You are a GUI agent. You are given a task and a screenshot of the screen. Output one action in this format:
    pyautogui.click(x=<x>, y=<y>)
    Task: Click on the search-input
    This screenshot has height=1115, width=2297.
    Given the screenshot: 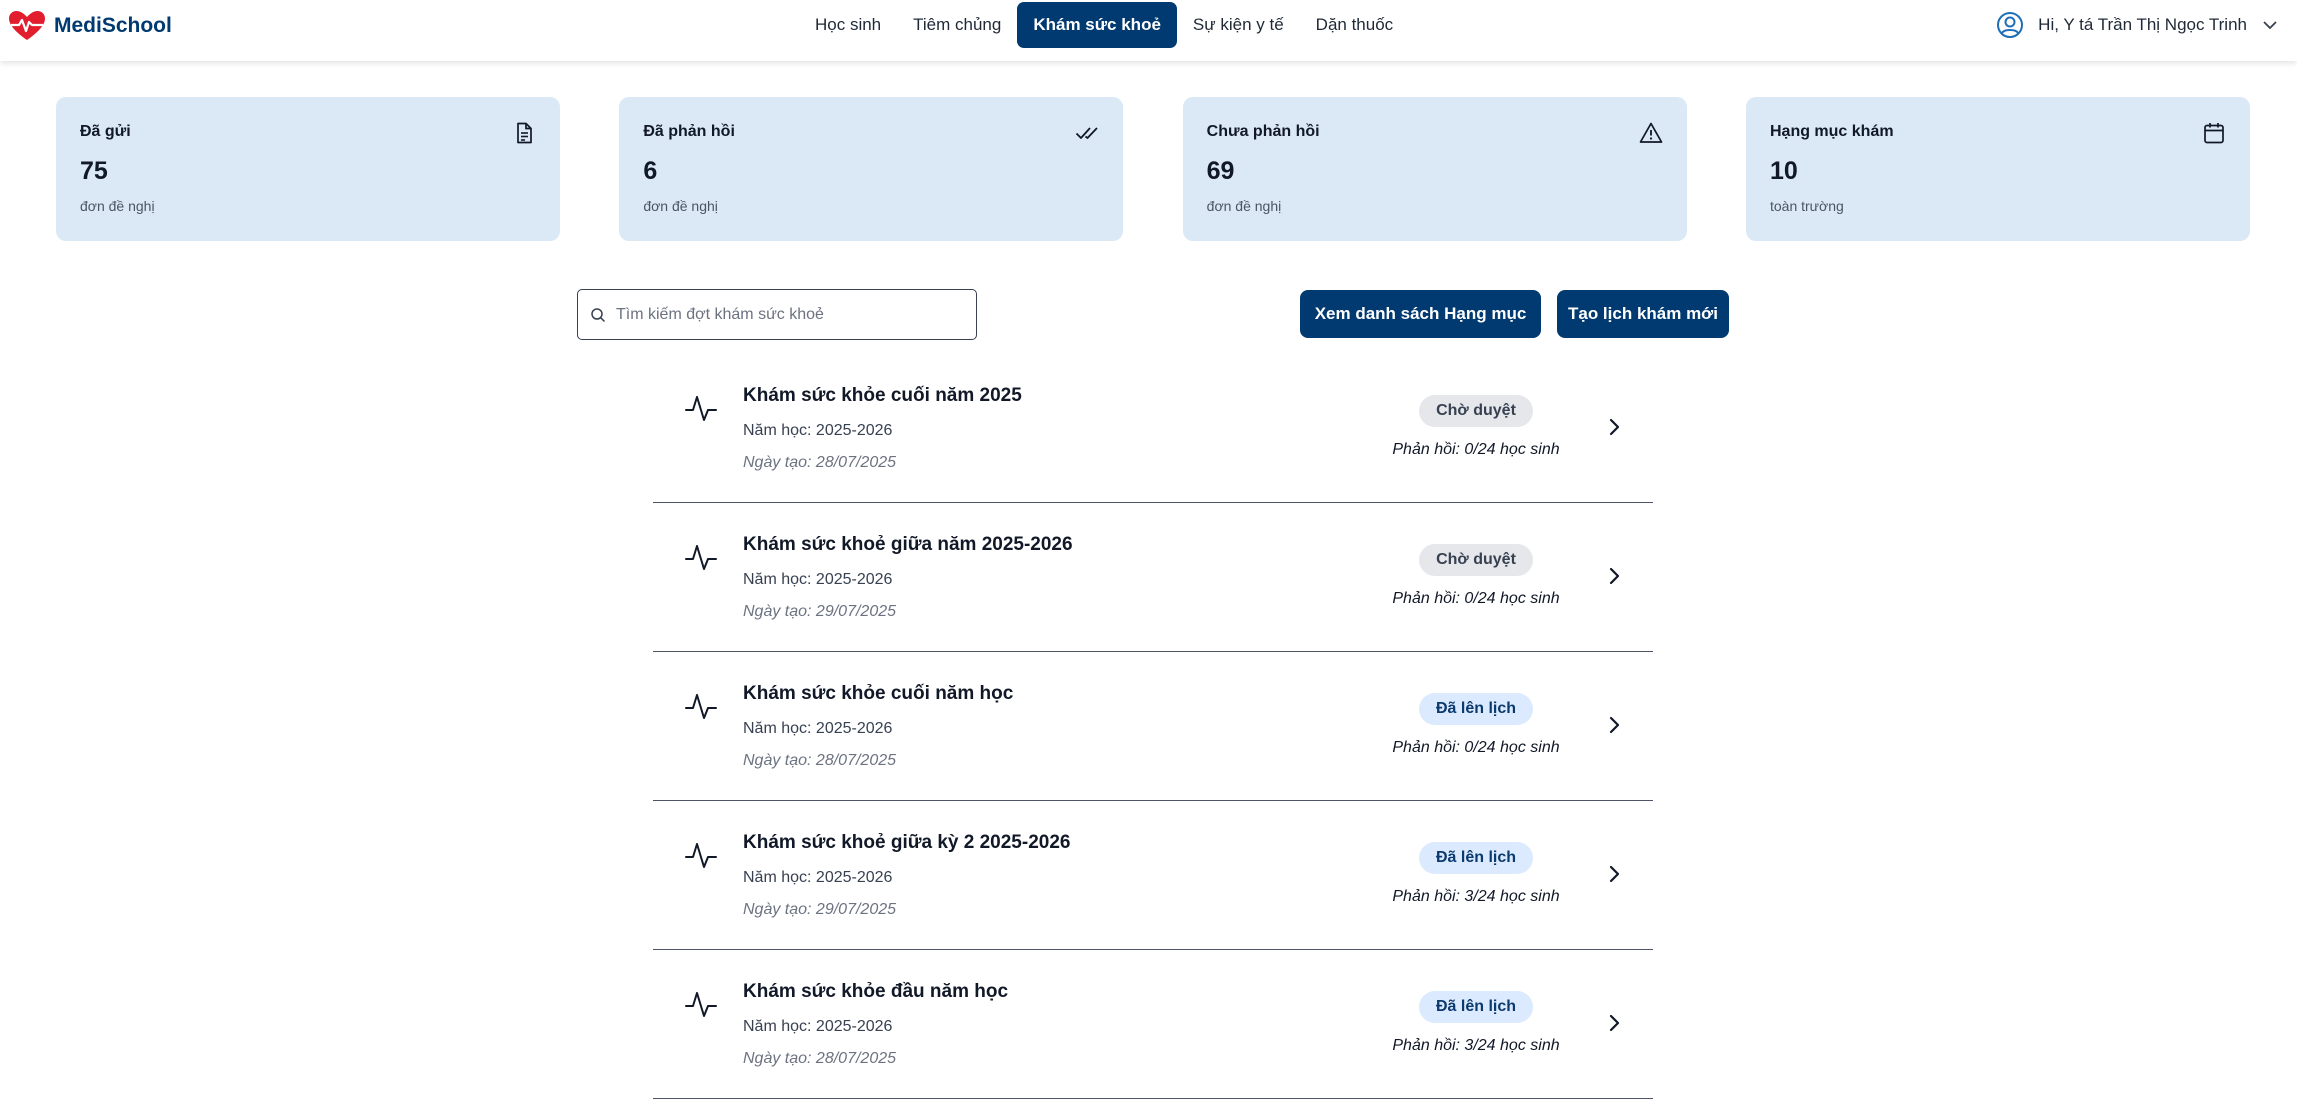 What is the action you would take?
    pyautogui.click(x=786, y=314)
    